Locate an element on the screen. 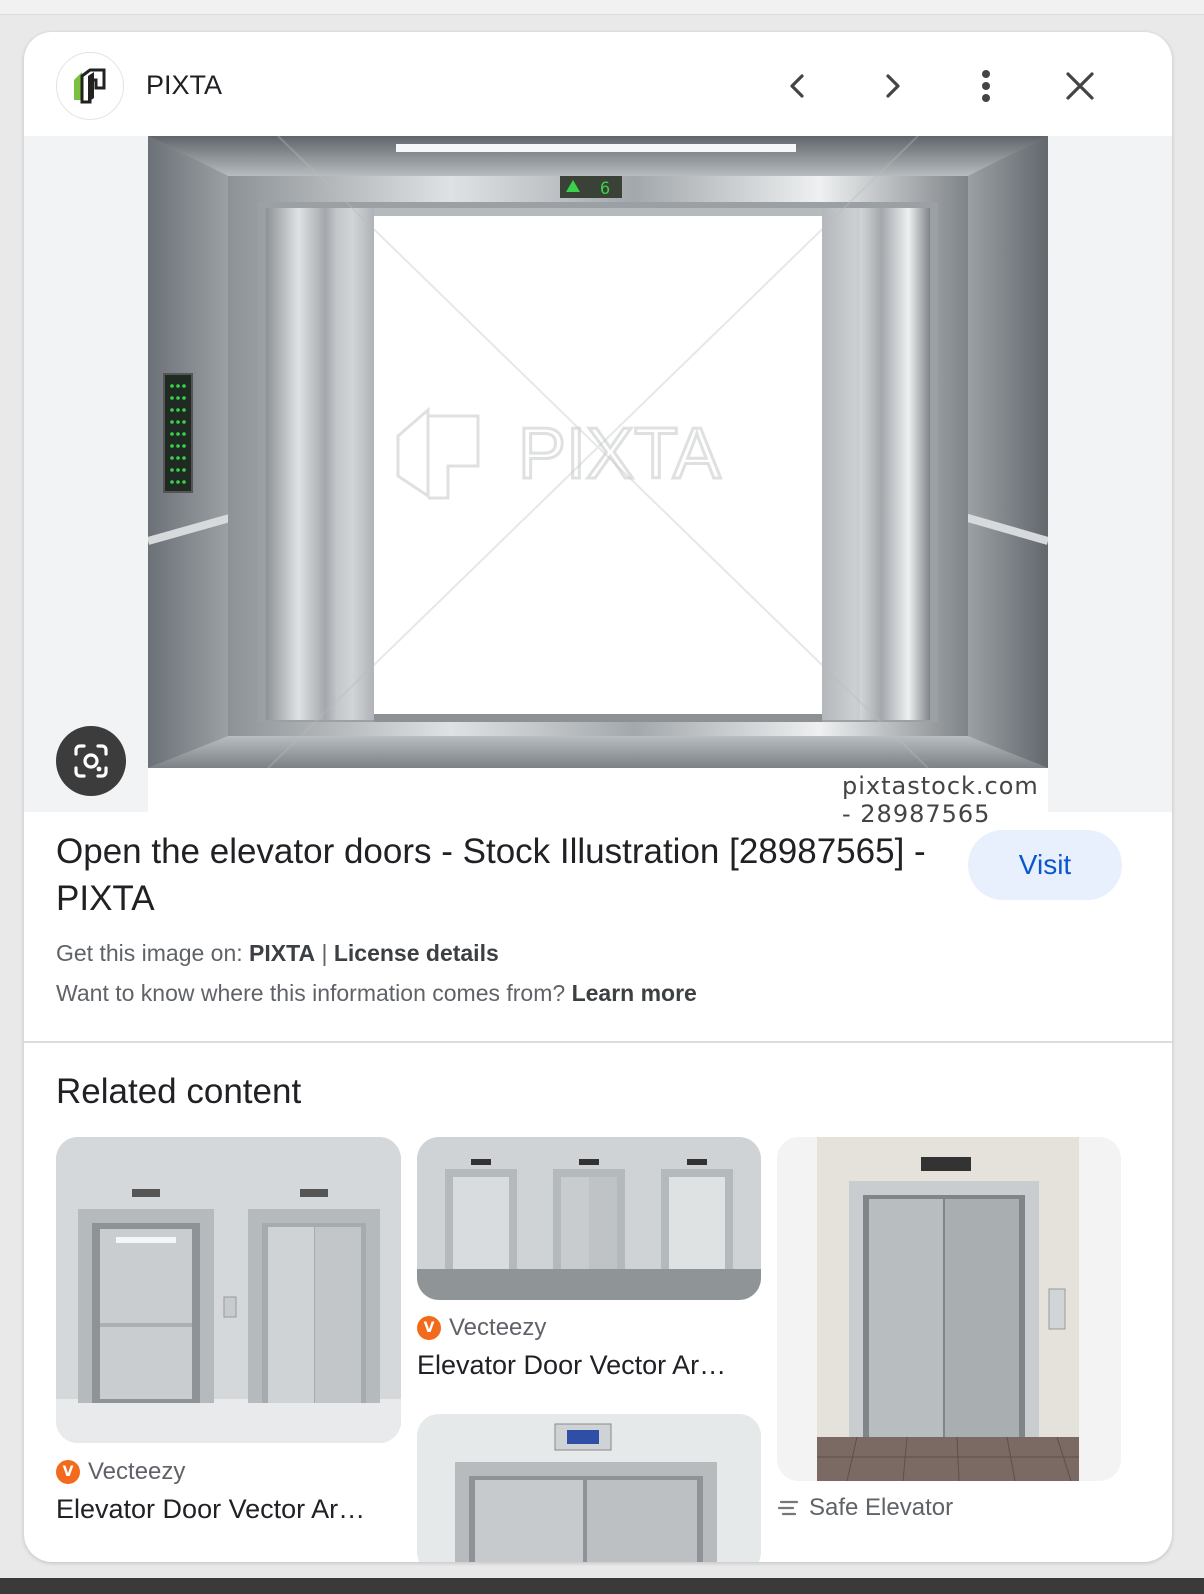  related-source-1: V Vecteezy is located at coordinates (120, 1472).